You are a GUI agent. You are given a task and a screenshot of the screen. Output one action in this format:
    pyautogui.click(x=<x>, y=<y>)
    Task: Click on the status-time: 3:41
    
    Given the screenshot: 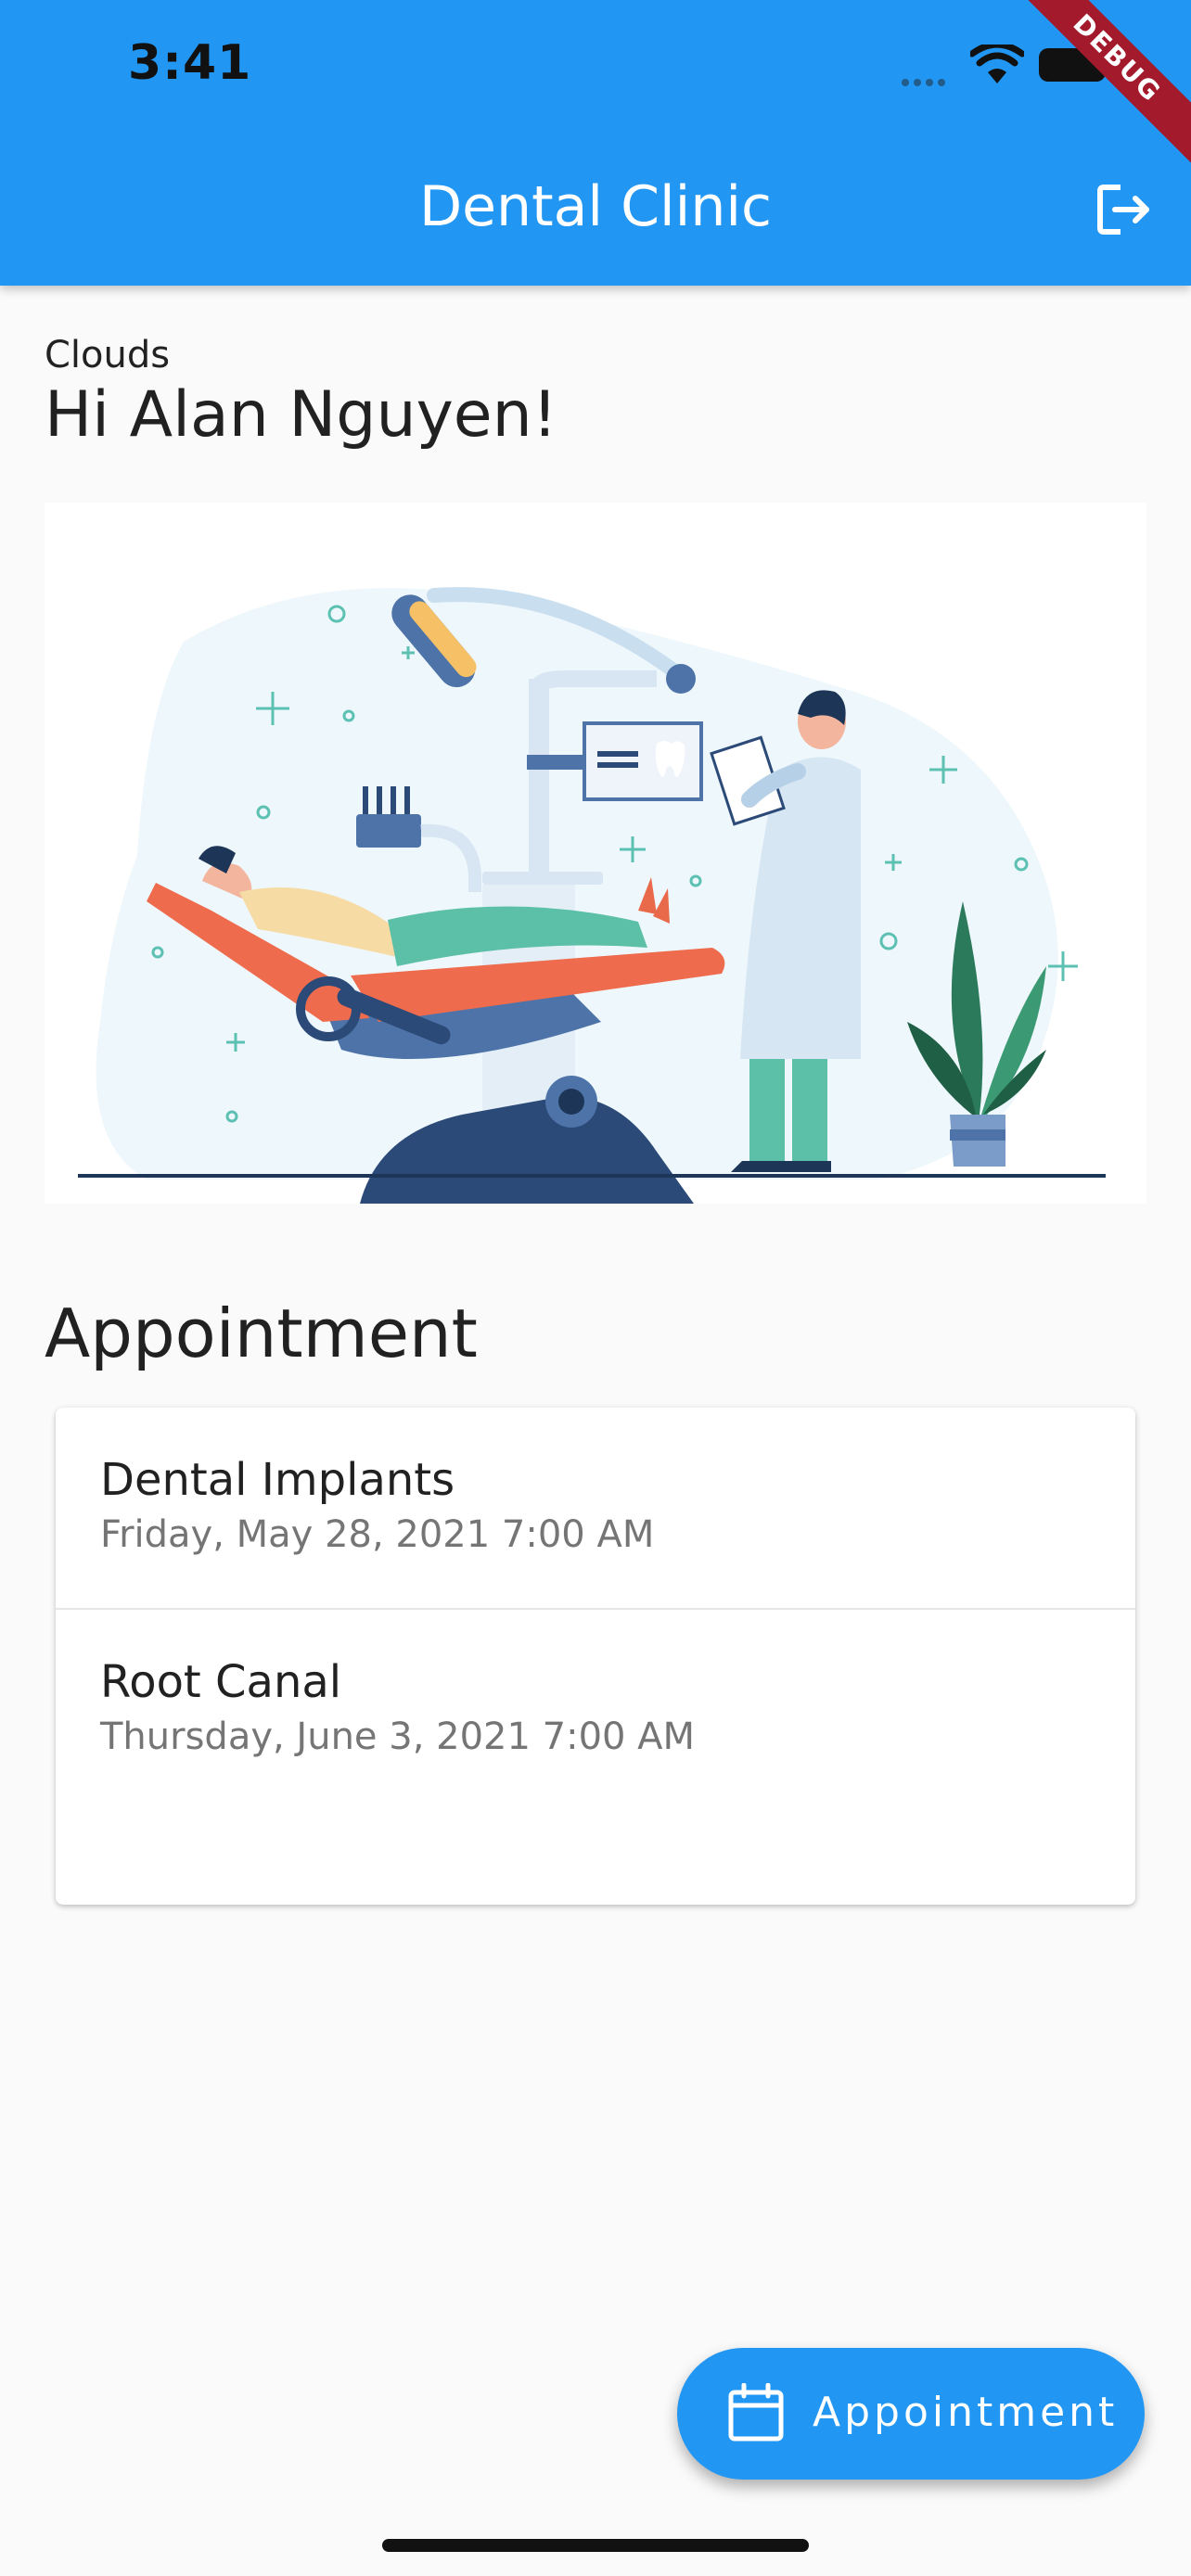 What is the action you would take?
    pyautogui.click(x=190, y=63)
    